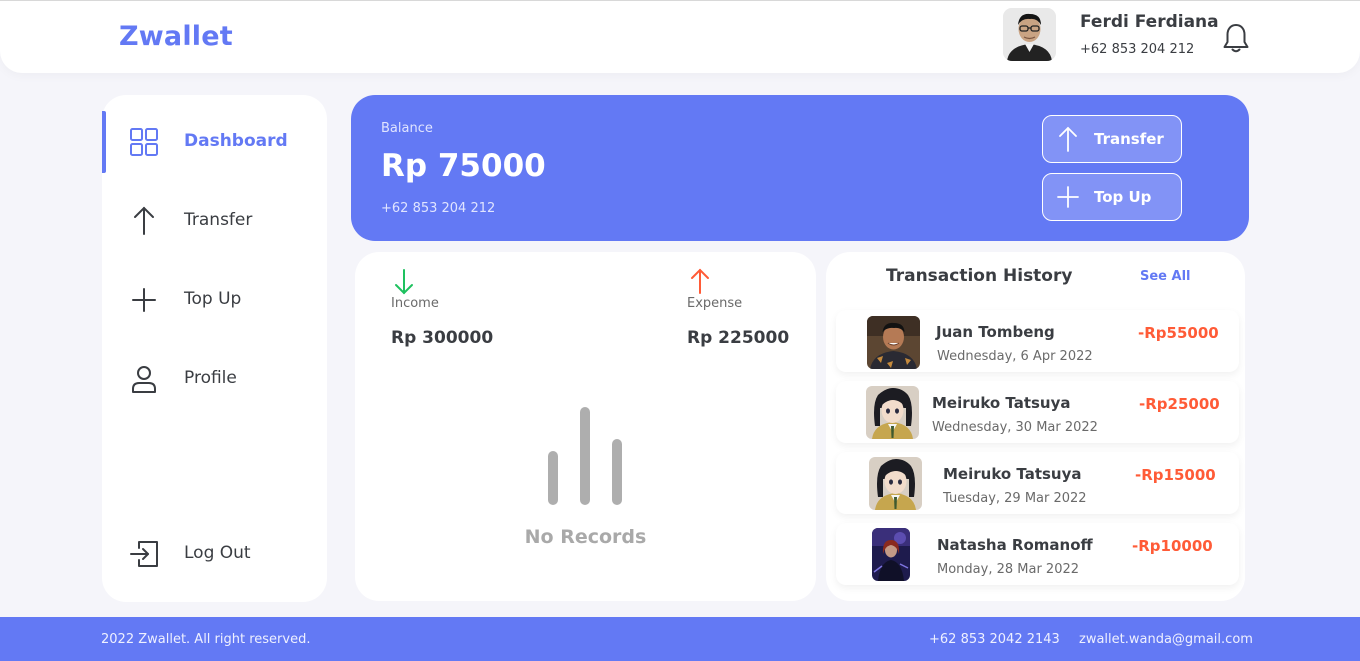  What do you see at coordinates (144, 142) in the screenshot?
I see `grid-icon` at bounding box center [144, 142].